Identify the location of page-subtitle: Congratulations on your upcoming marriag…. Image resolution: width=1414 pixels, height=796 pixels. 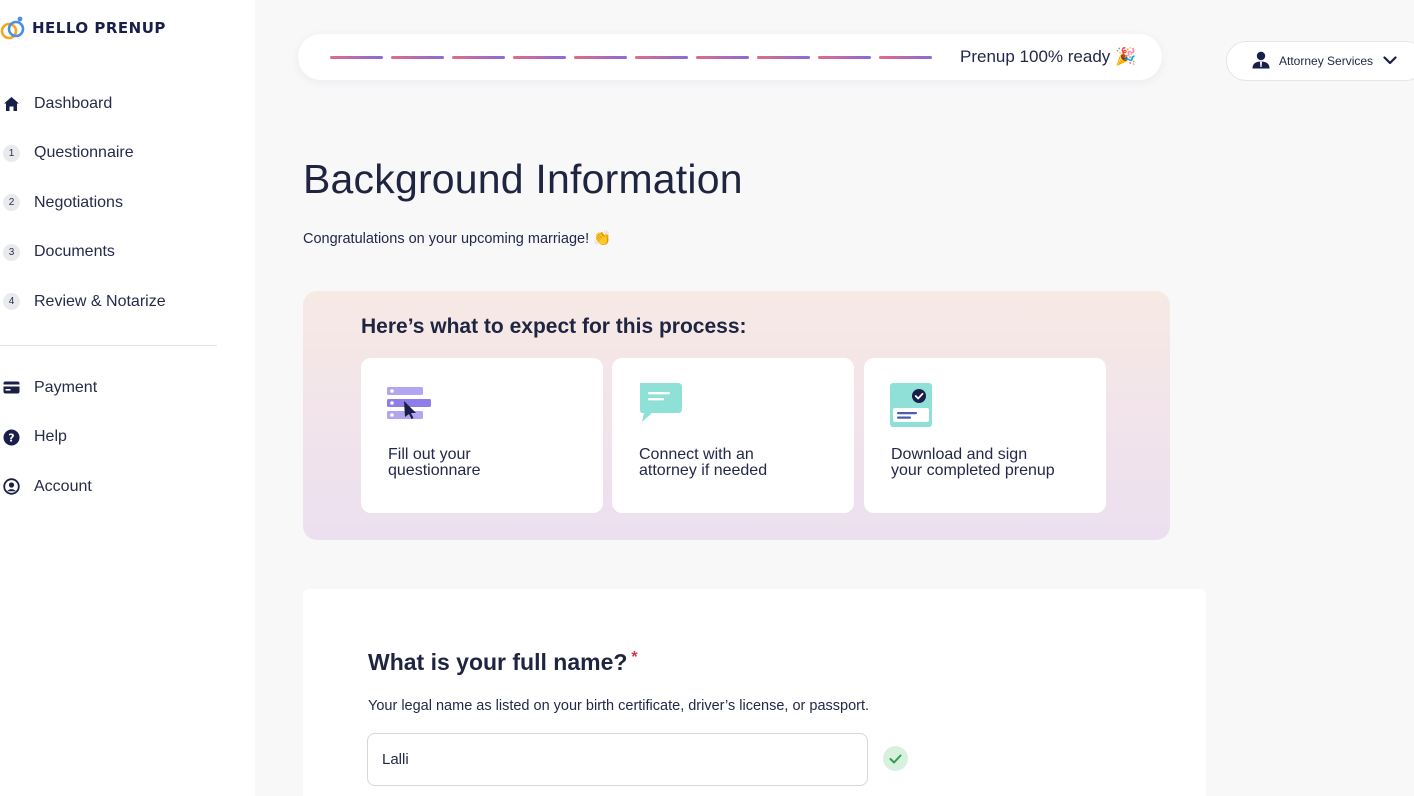
(457, 239).